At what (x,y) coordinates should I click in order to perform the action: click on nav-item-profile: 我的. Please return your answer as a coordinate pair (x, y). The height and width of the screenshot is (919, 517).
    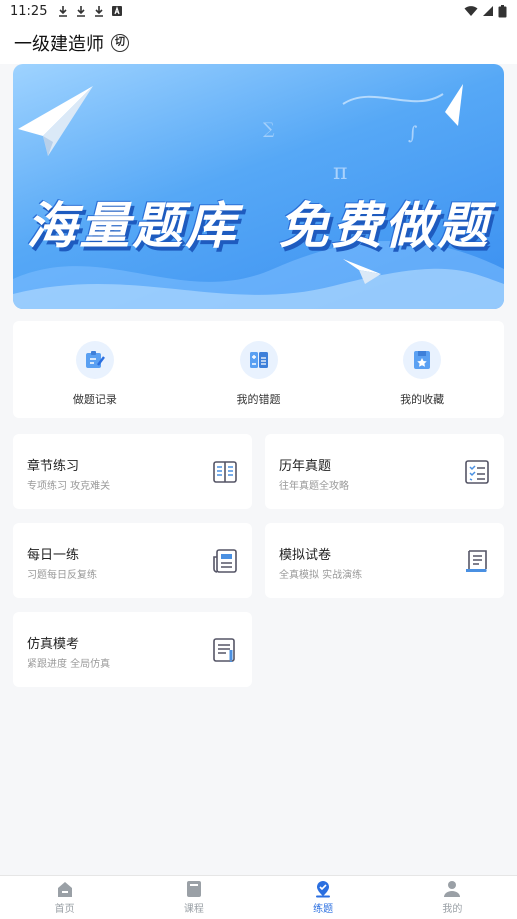
    Looking at the image, I should click on (452, 897).